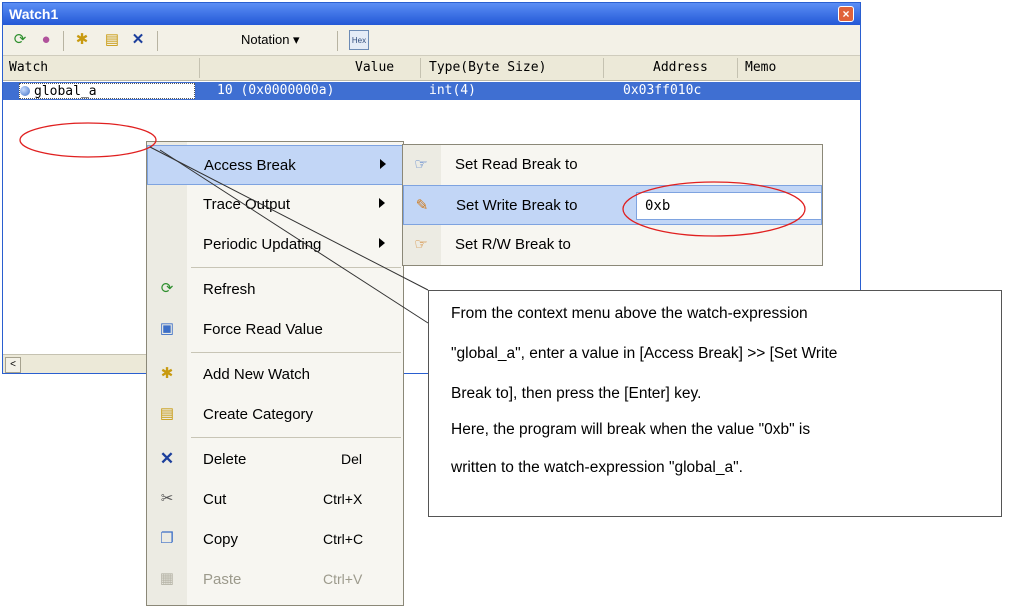 This screenshot has width=1015, height=606. I want to click on menu-item-shortcut: Ctrl+C, so click(343, 539).